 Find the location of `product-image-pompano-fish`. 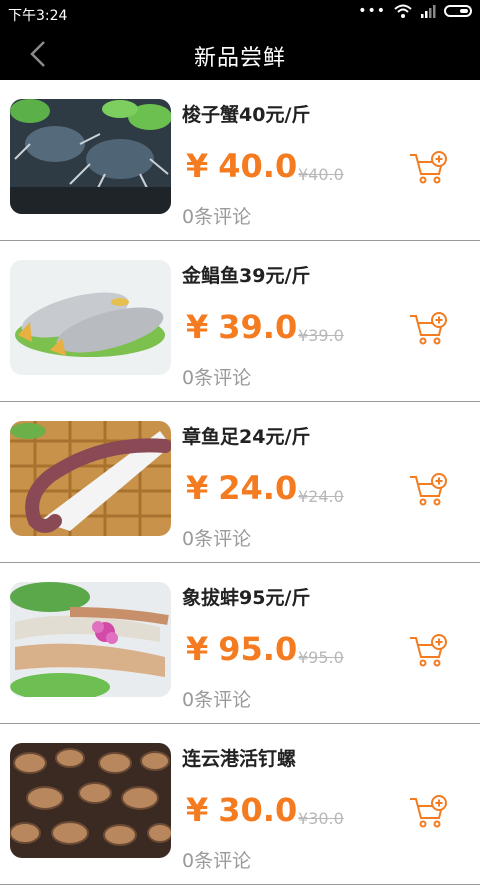

product-image-pompano-fish is located at coordinates (90, 317).